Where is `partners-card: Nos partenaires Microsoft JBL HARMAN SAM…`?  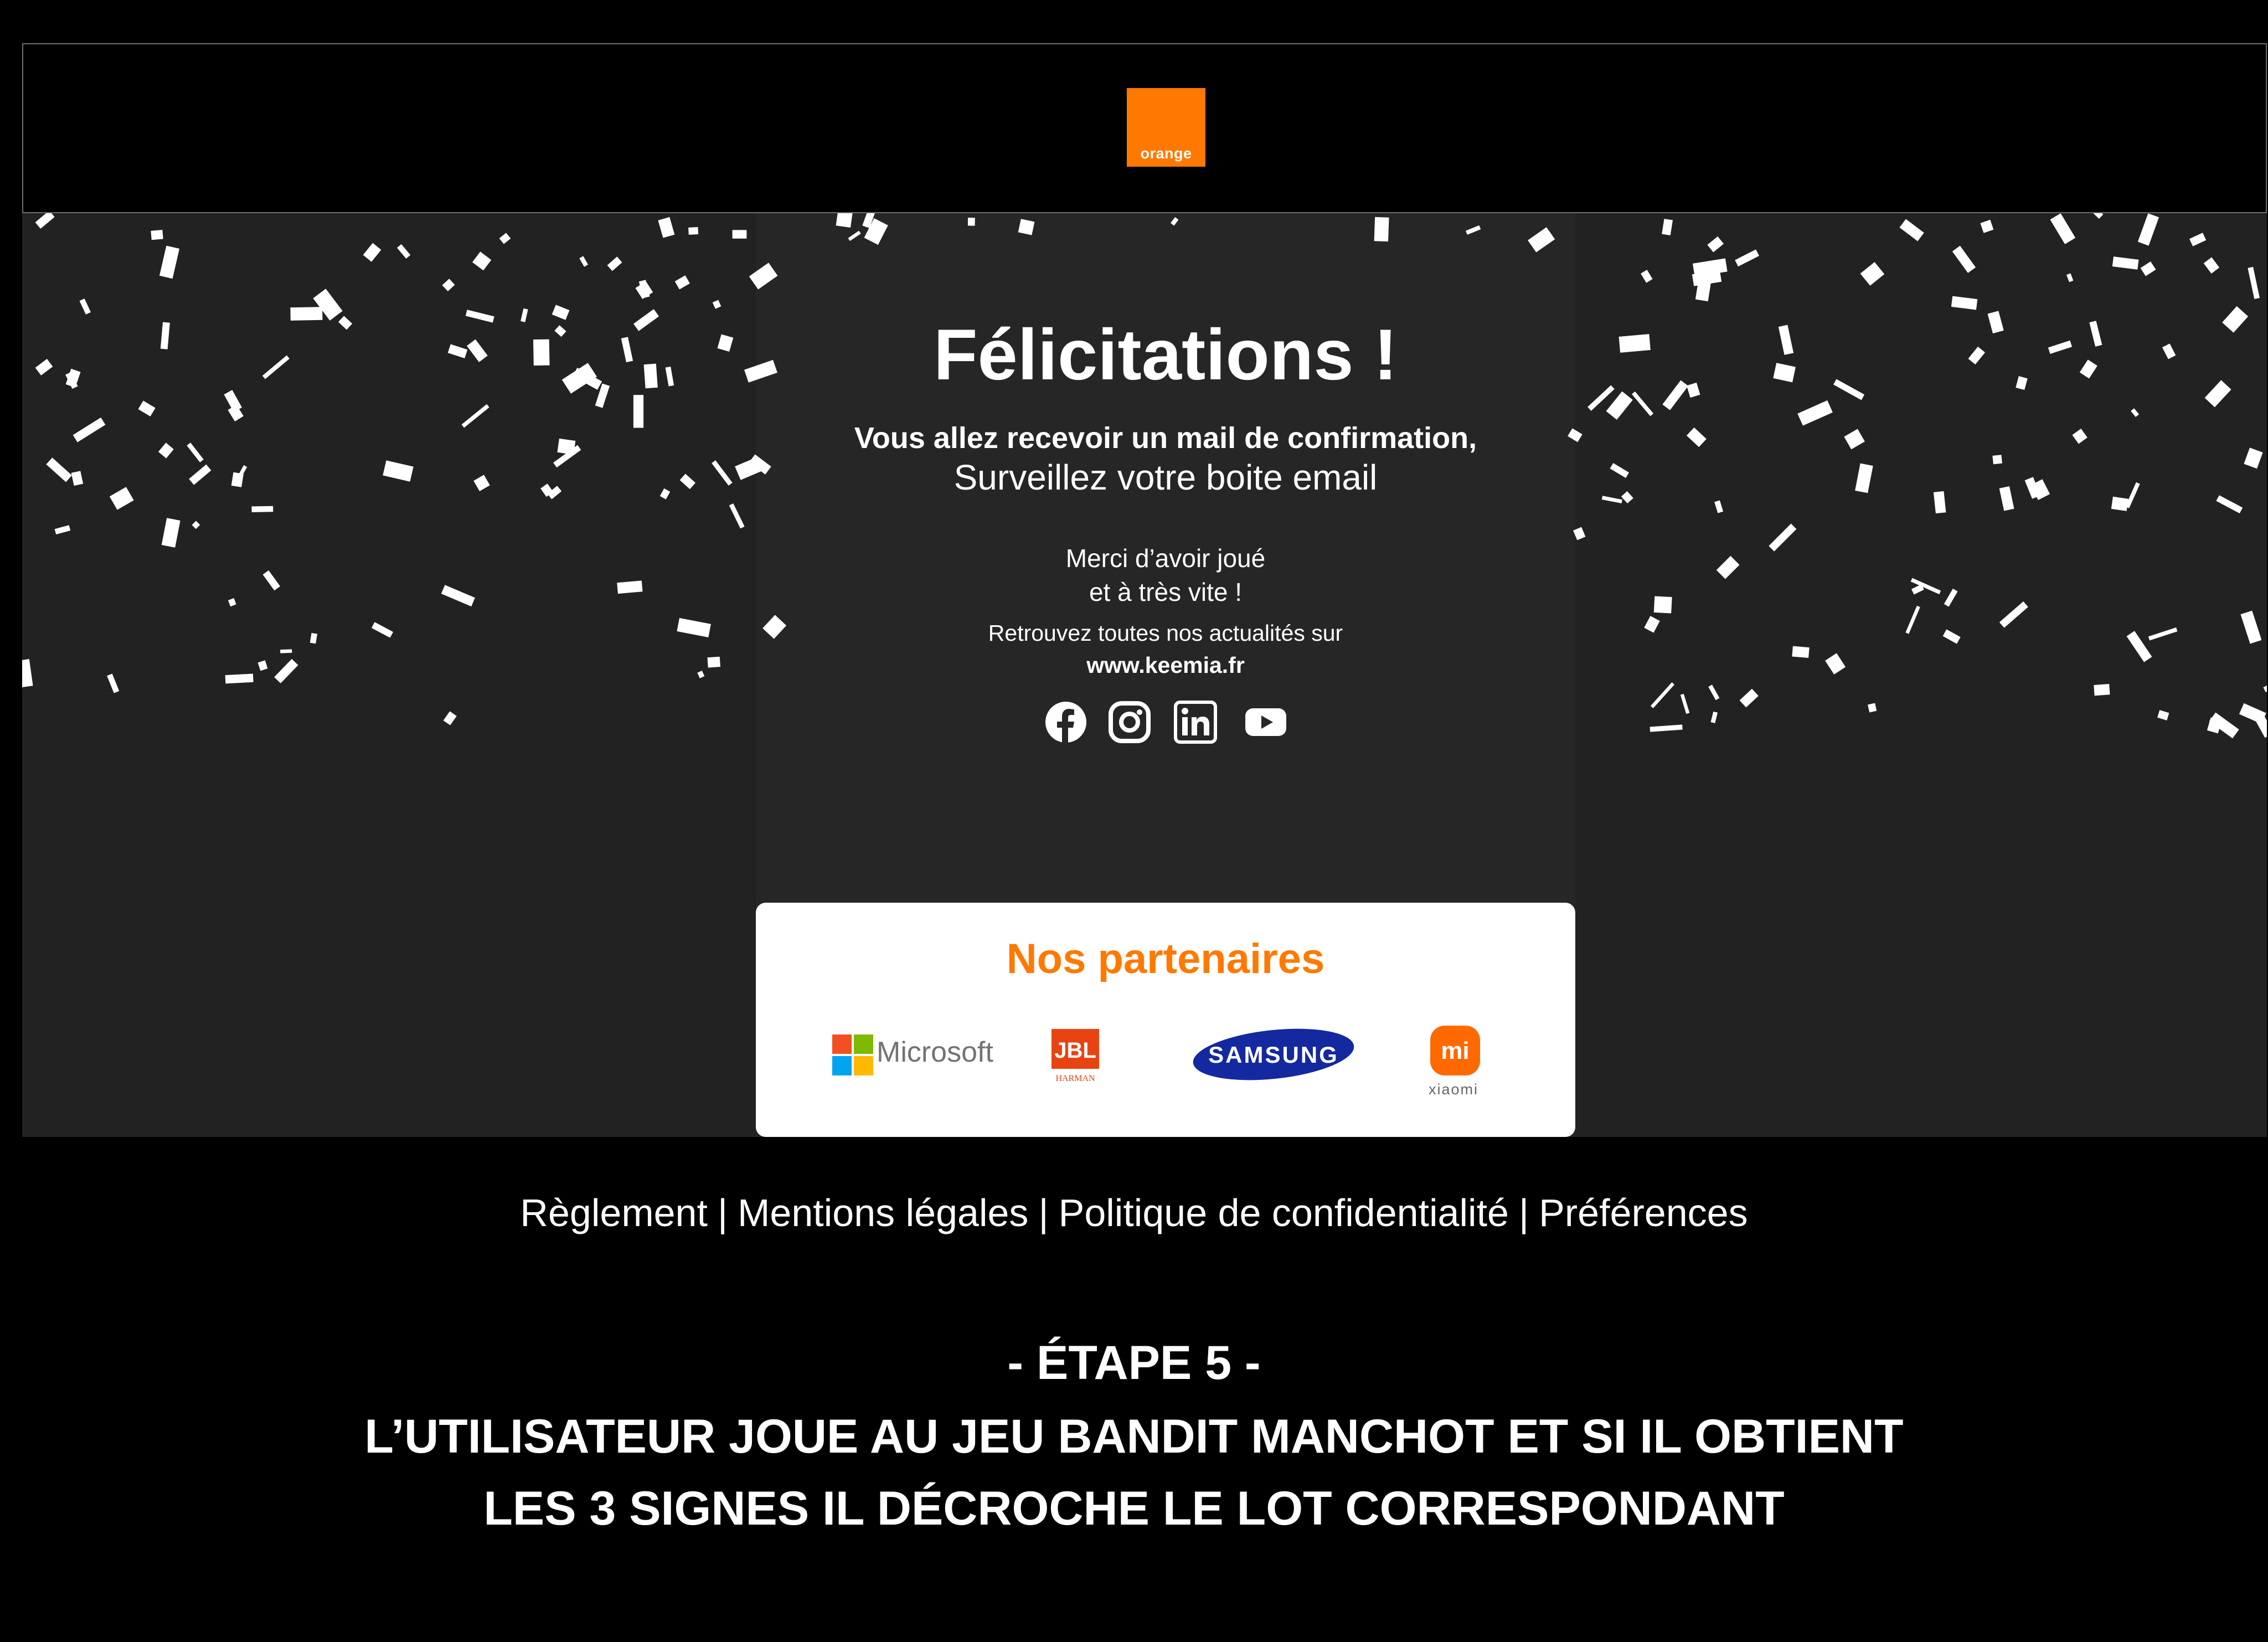 partners-card: Nos partenaires Microsoft JBL HARMAN SAM… is located at coordinates (1165, 1020).